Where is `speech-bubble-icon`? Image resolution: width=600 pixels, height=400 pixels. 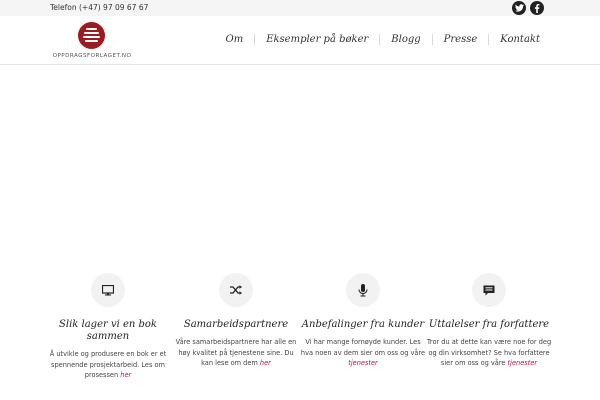
speech-bubble-icon is located at coordinates (489, 290).